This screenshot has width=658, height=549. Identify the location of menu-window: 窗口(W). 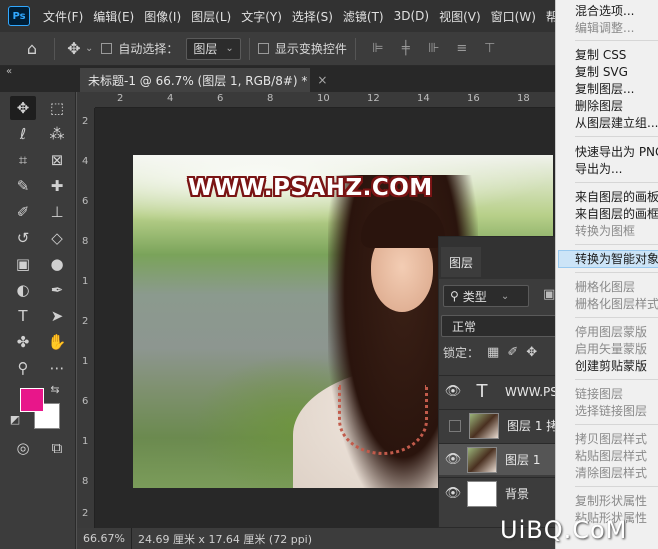
(513, 16).